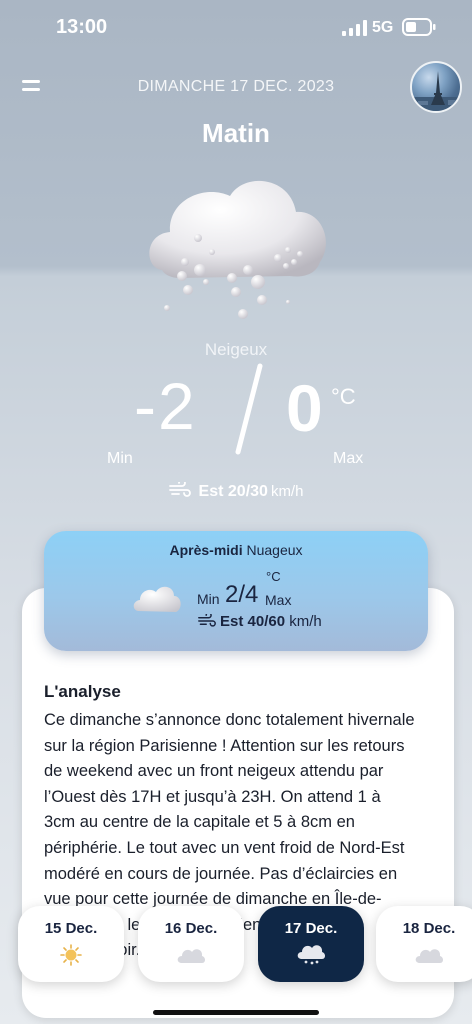 Image resolution: width=472 pixels, height=1024 pixels. Describe the element at coordinates (274, 550) in the screenshot. I see `afternoon-condition: Nuageux` at that location.